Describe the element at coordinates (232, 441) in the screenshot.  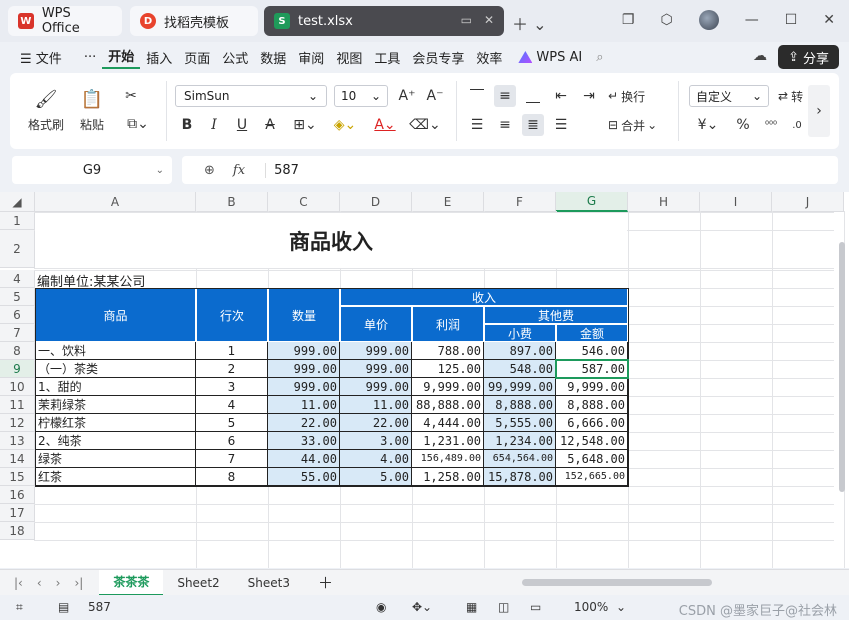
I see `cell-line: 6` at that location.